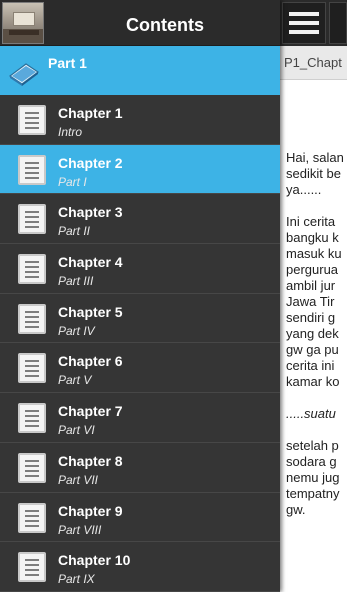 The image size is (347, 592). What do you see at coordinates (311, 221) in the screenshot?
I see `text-line: Ini cerita` at bounding box center [311, 221].